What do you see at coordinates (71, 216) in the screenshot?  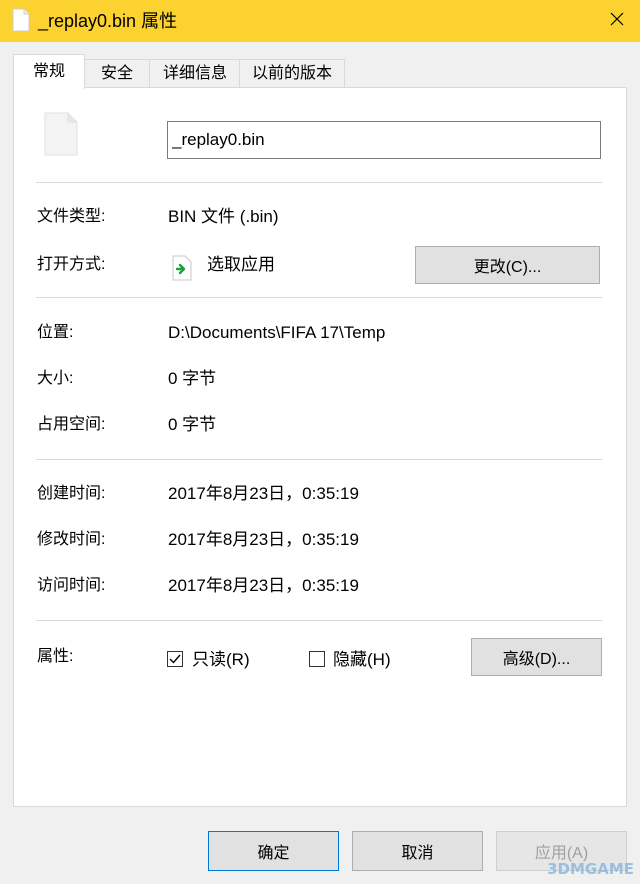 I see `file-type-label: 文件类型:` at bounding box center [71, 216].